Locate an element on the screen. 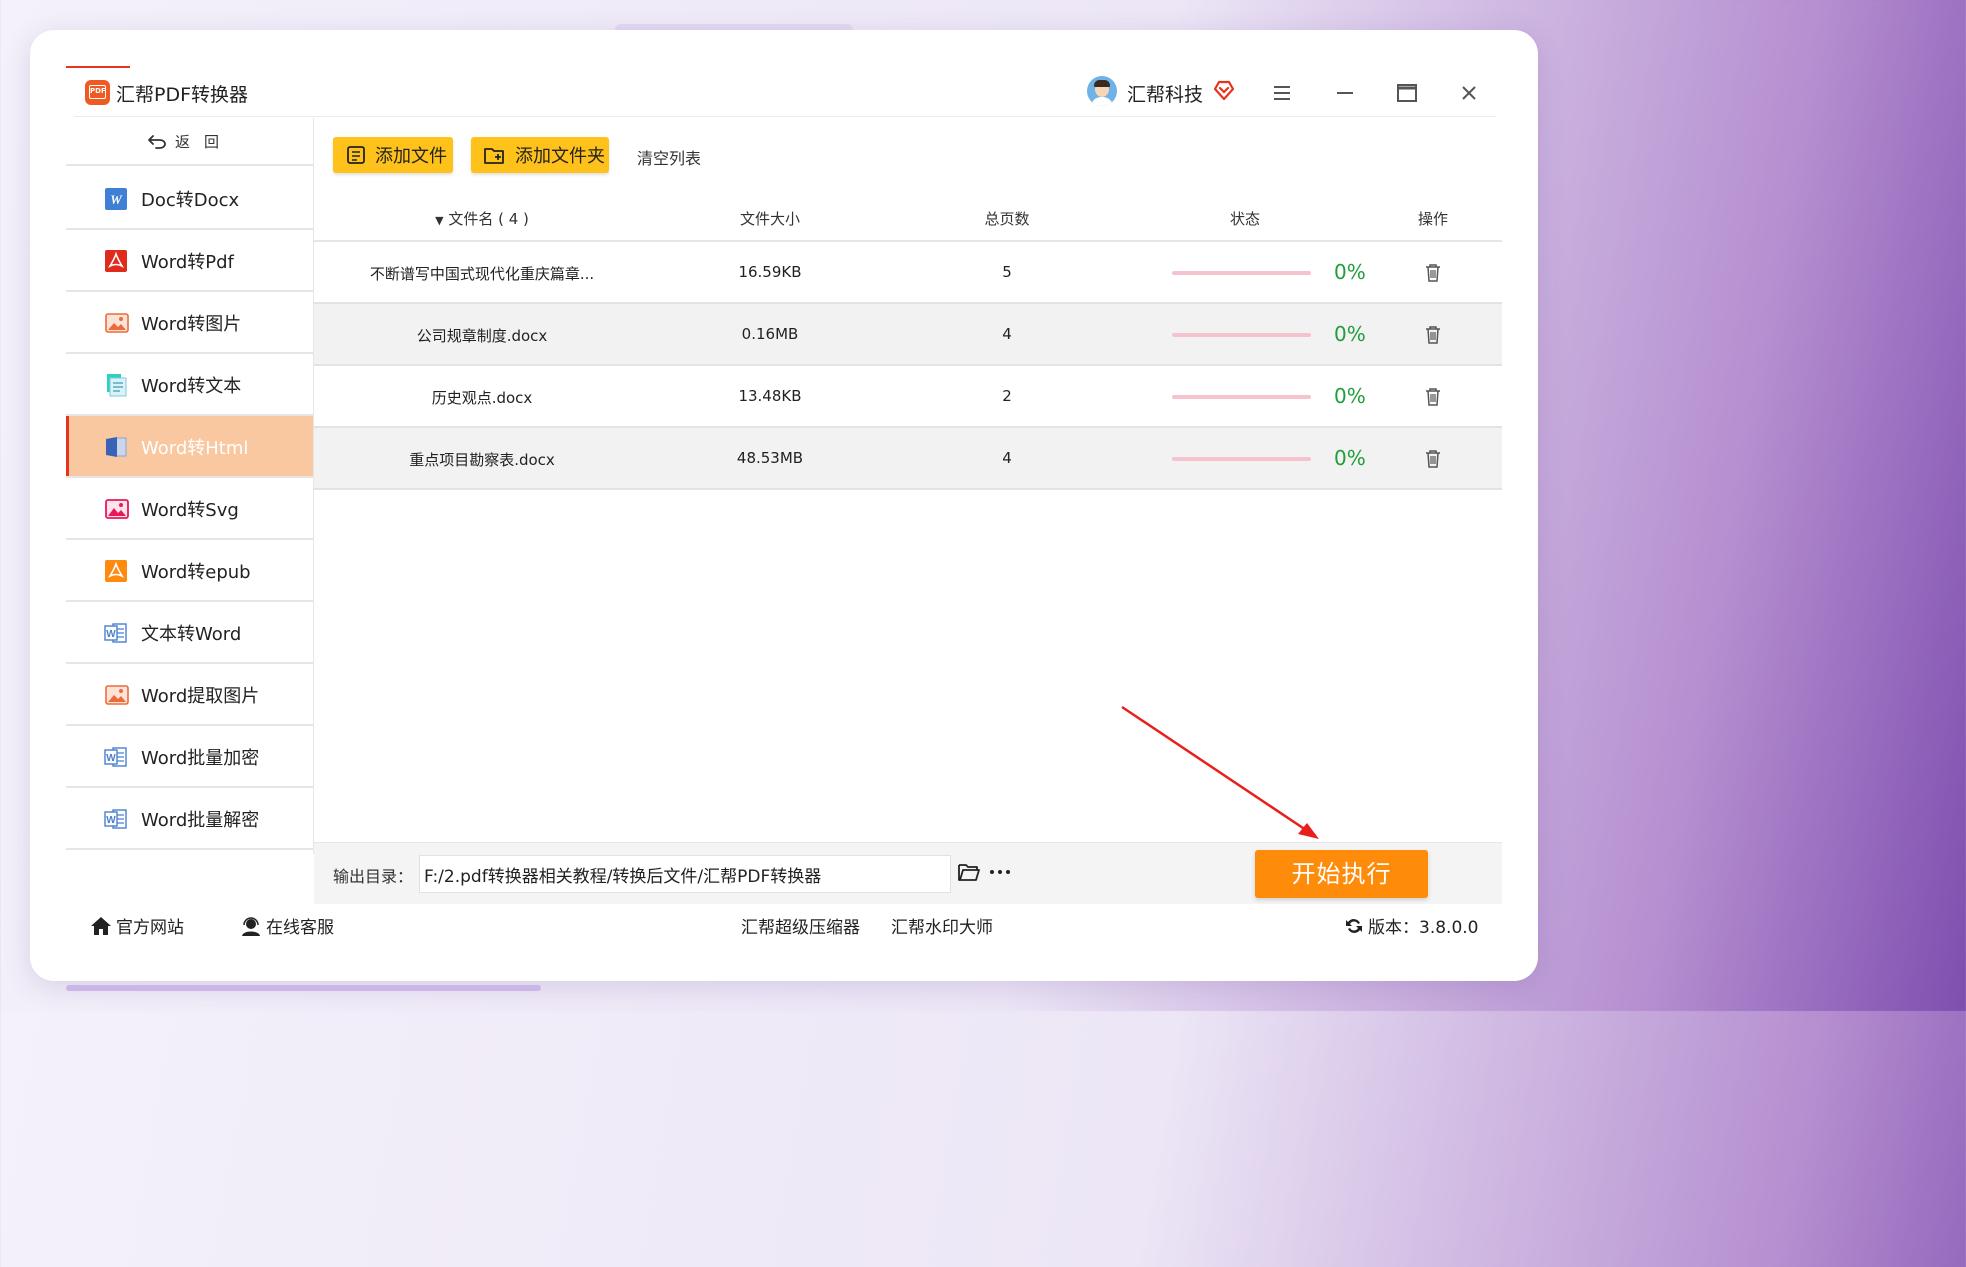  compressor-link: 汇帮超级压缩器 is located at coordinates (800, 925).